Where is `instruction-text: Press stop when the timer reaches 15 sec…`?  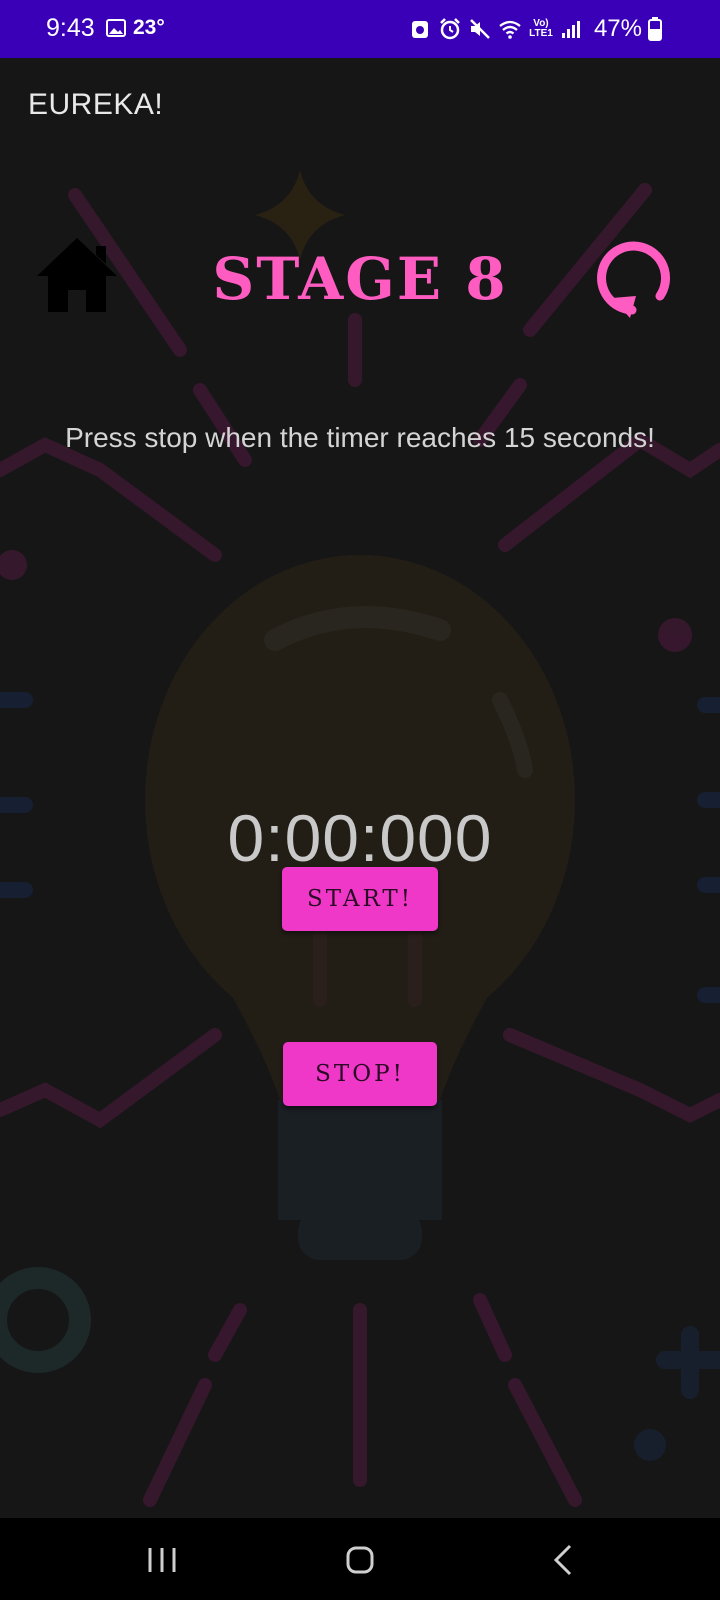
instruction-text: Press stop when the timer reaches 15 sec… is located at coordinates (360, 437).